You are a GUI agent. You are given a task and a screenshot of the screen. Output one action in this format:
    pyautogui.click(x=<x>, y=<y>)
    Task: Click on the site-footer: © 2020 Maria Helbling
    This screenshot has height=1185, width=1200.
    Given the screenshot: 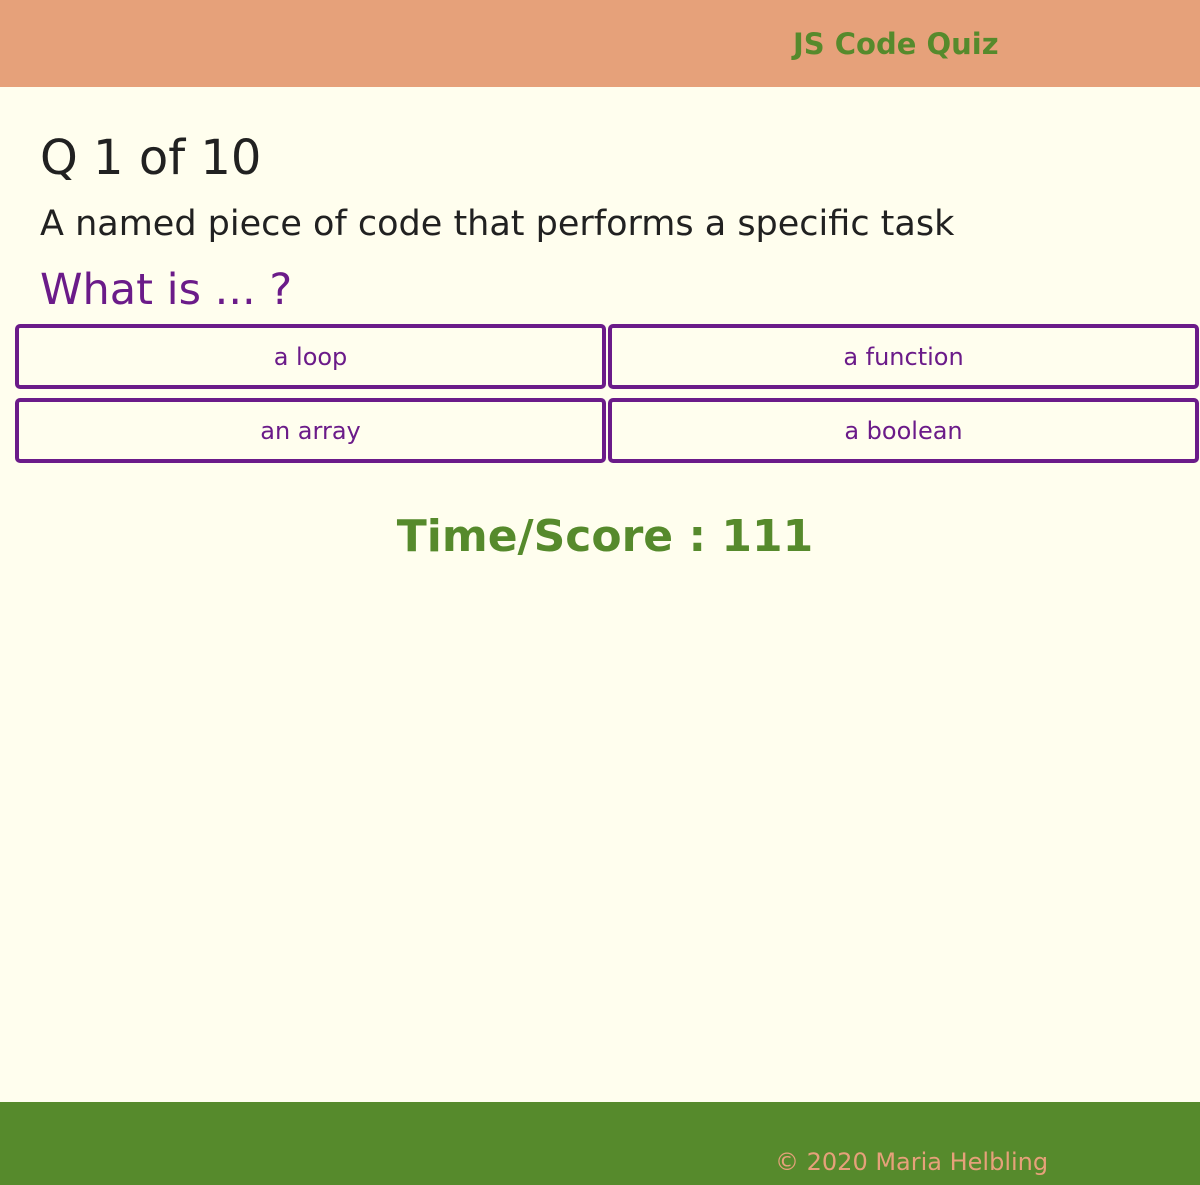 What is the action you would take?
    pyautogui.click(x=600, y=1143)
    